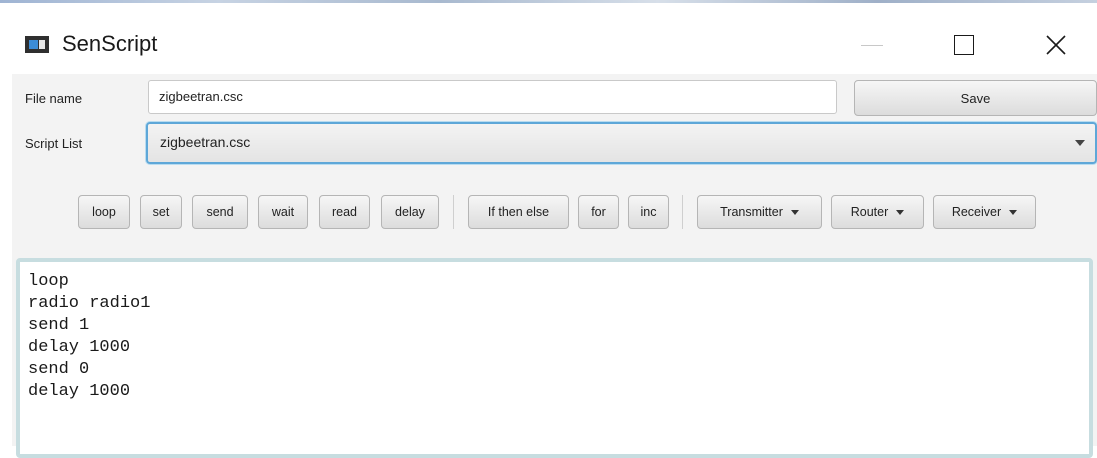 The width and height of the screenshot is (1097, 458). I want to click on editor-line: radio radio1, so click(89, 303).